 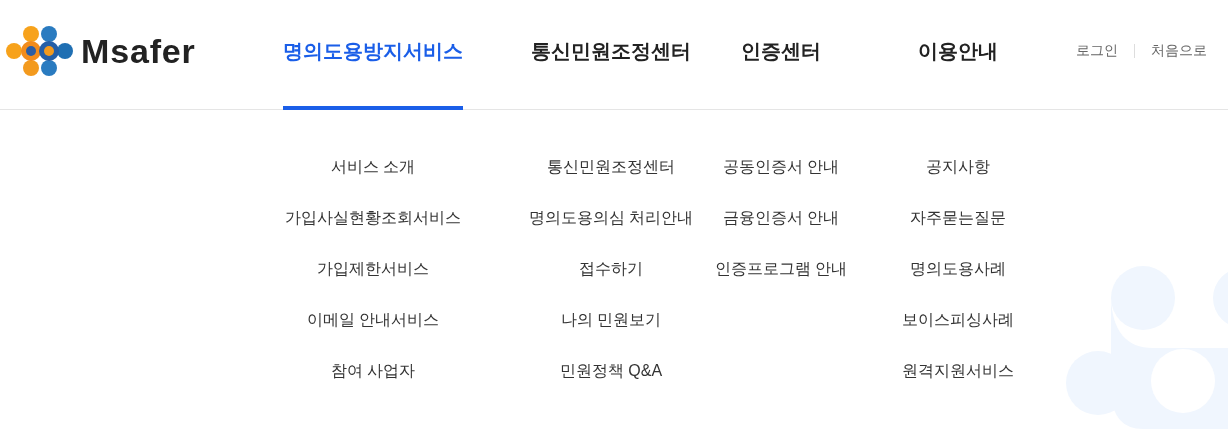 I want to click on nav-tab: 통신민원조정센터, so click(x=611, y=55).